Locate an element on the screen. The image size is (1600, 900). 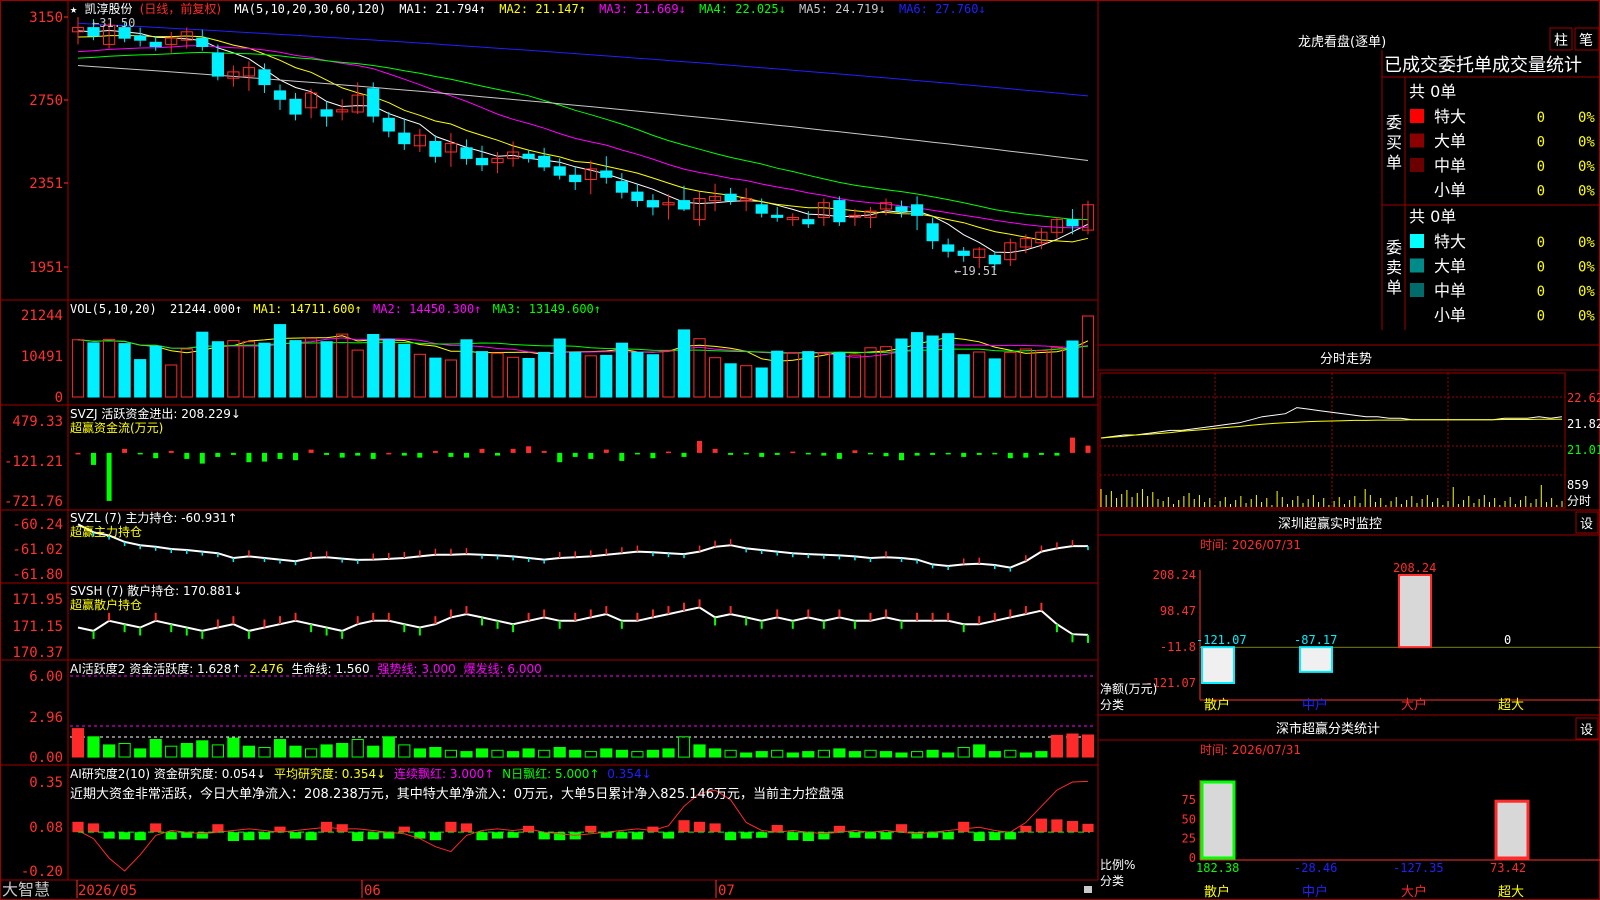
high-price-marker: ←31.50 is located at coordinates (113, 23).